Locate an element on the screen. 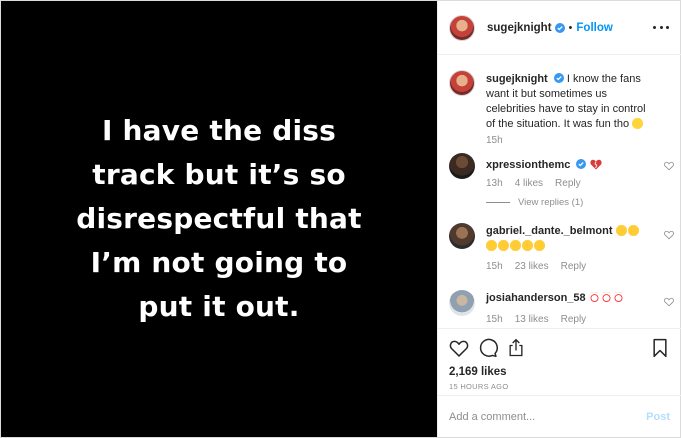 This screenshot has width=681, height=438. view-replies-button: View replies (1) is located at coordinates (534, 202).